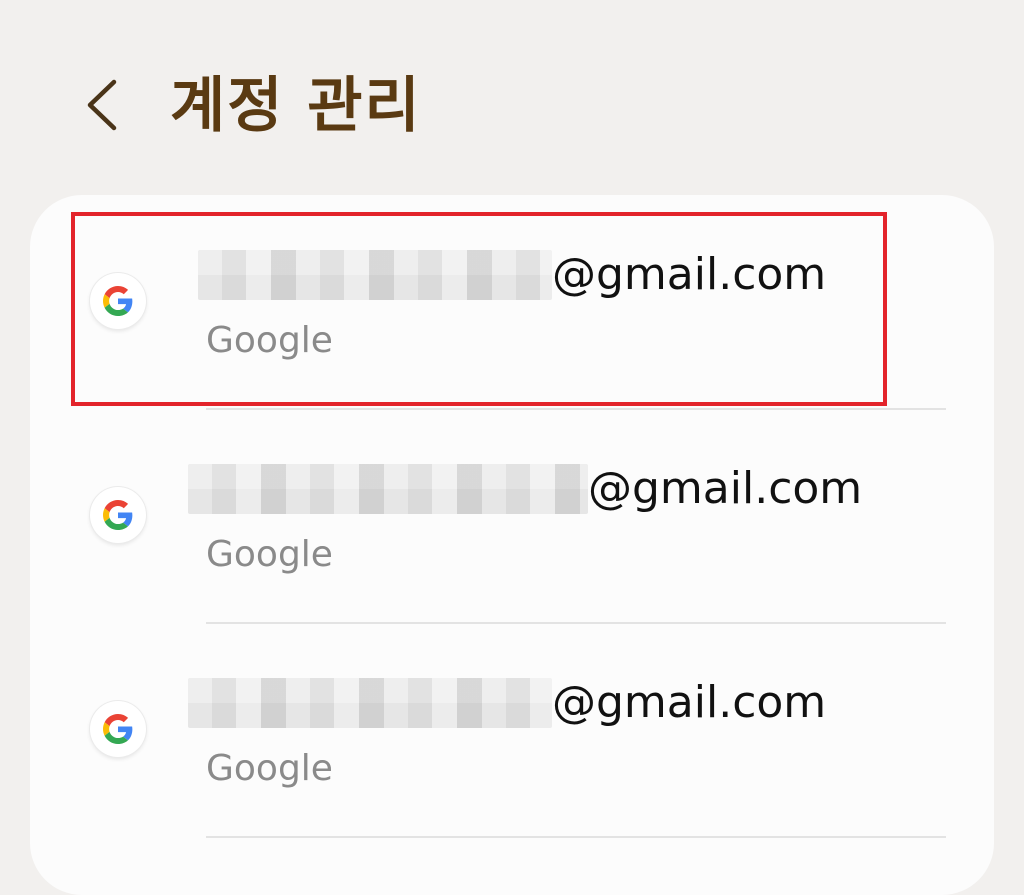 This screenshot has width=1024, height=895. What do you see at coordinates (296, 106) in the screenshot?
I see `page-title: 계정 관리` at bounding box center [296, 106].